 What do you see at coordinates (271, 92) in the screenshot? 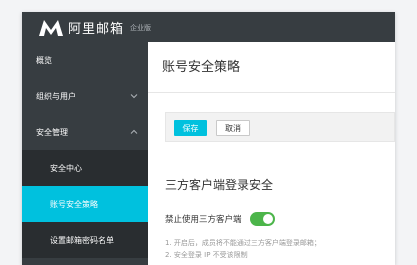
I see `title-divider` at bounding box center [271, 92].